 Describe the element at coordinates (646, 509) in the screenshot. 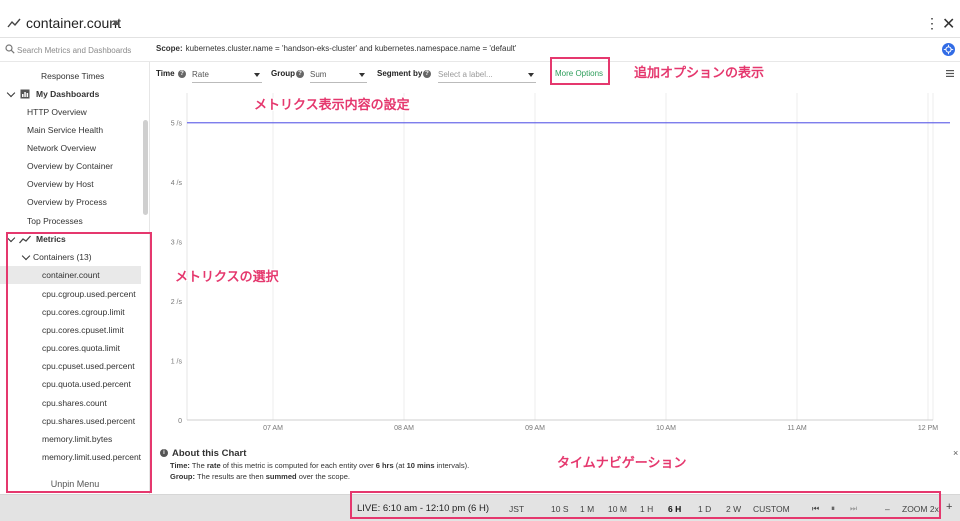

I see `range-1h: 1 H` at that location.